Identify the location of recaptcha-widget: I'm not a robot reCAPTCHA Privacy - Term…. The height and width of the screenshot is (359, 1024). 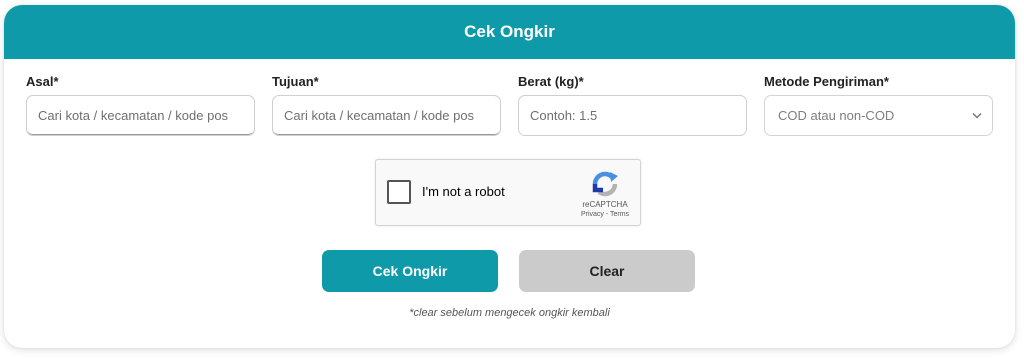
(508, 192).